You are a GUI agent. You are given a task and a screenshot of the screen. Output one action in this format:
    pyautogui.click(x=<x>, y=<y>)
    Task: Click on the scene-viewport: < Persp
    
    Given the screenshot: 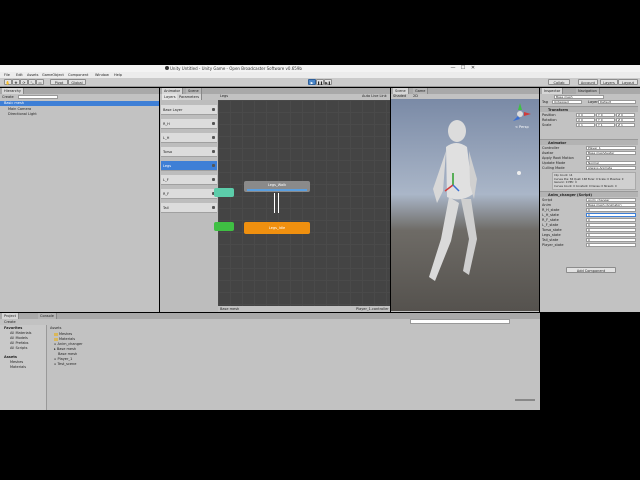 What is the action you would take?
    pyautogui.click(x=465, y=205)
    